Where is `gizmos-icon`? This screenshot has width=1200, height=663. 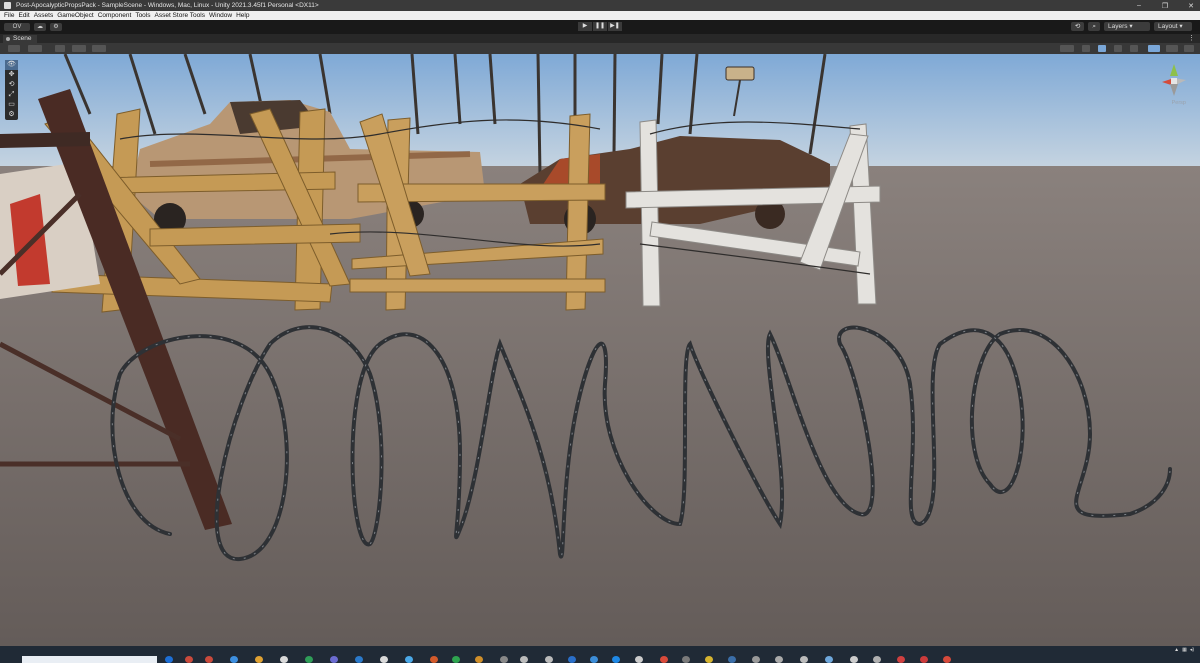
gizmos-icon is located at coordinates (1154, 48).